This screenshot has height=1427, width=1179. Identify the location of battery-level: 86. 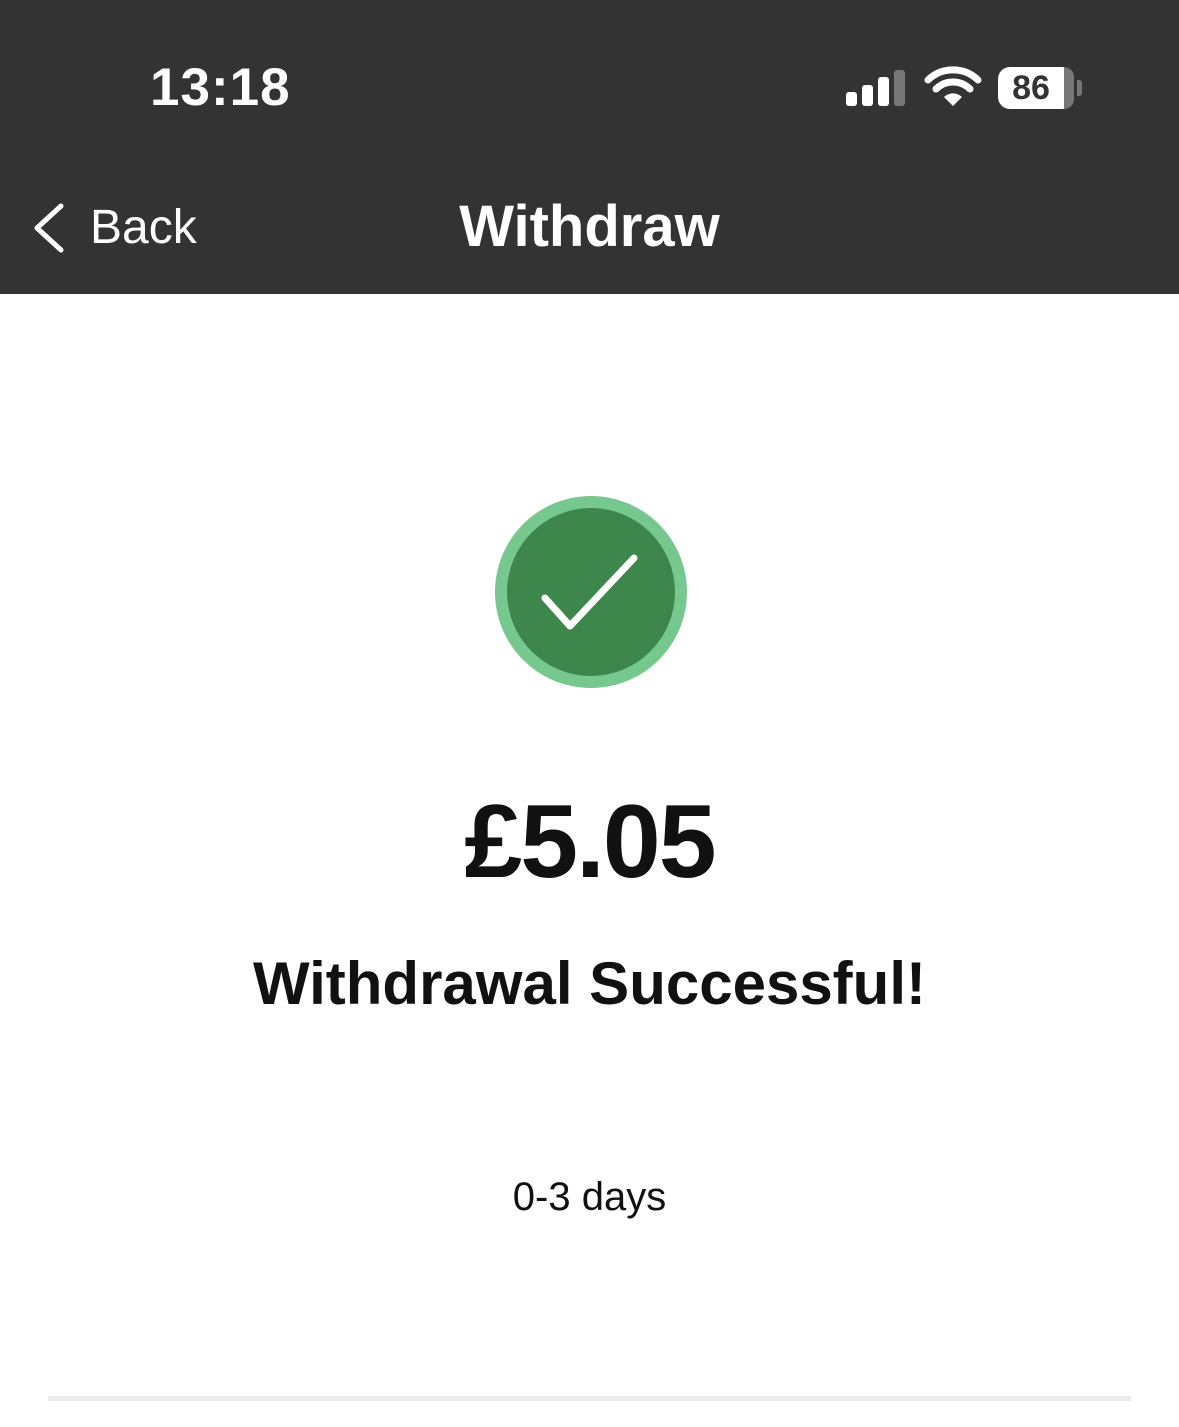
(1031, 88).